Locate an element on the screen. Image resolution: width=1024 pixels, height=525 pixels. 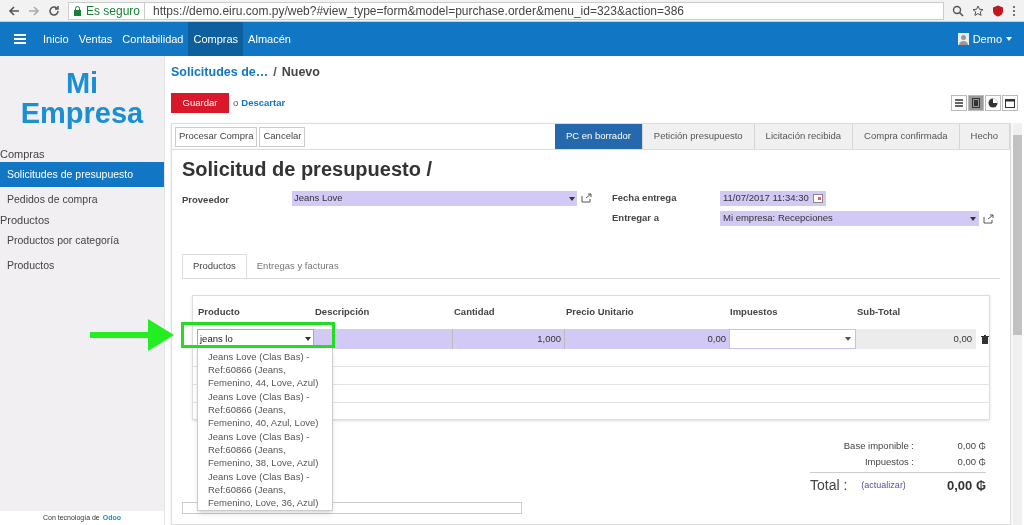
total-value: 0,00 ₲ is located at coordinates (965, 485).